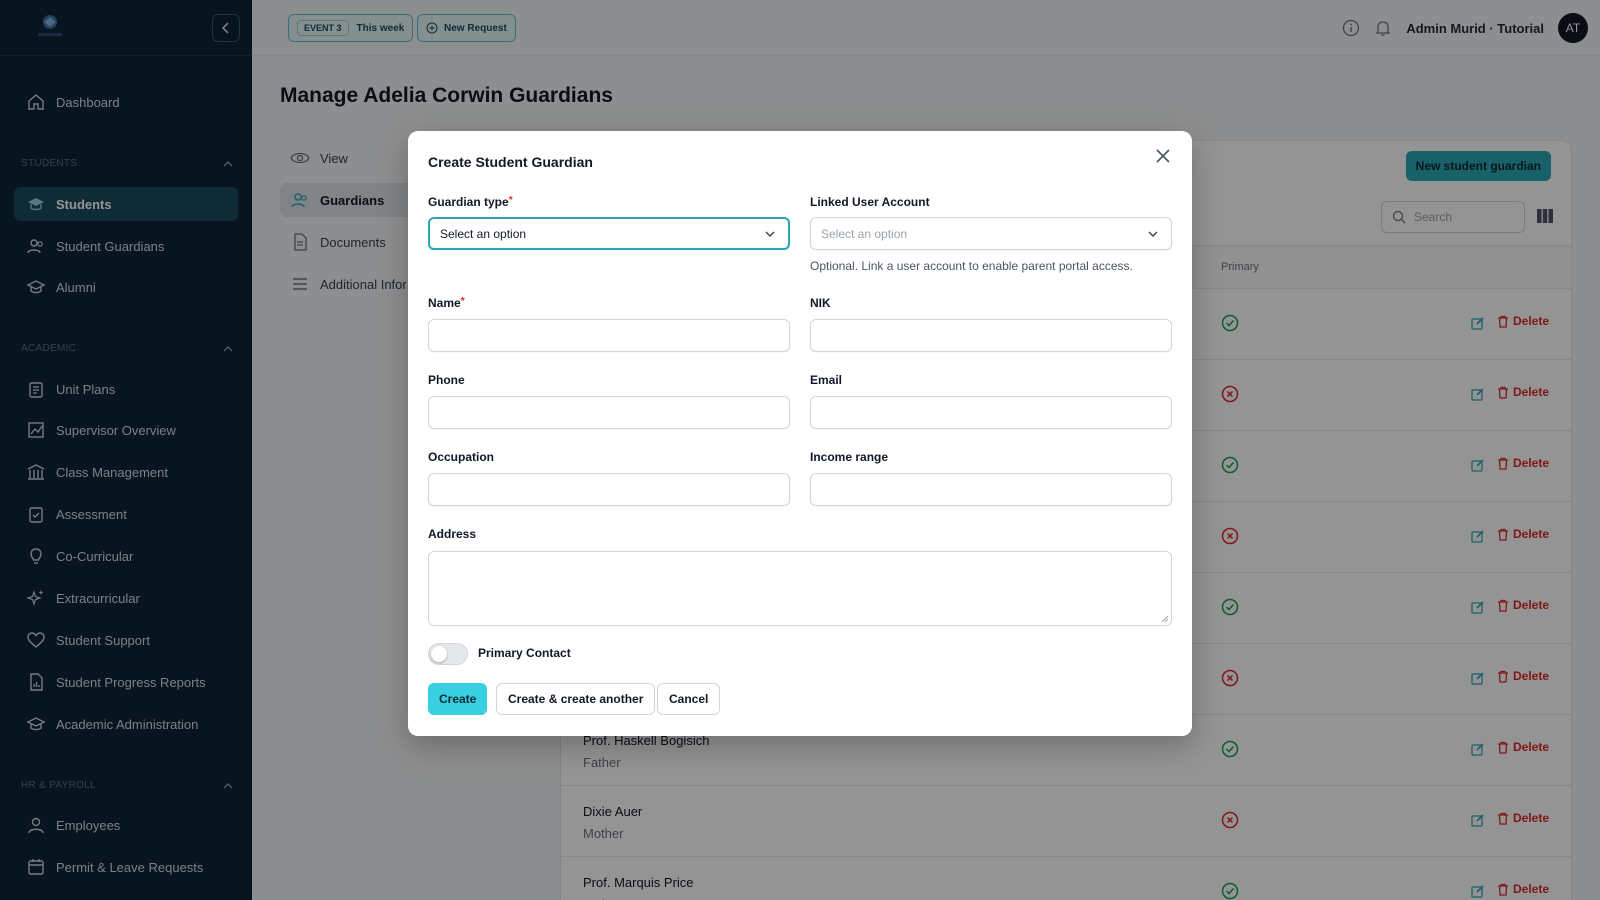 The height and width of the screenshot is (900, 1600). I want to click on linked-user-select: Select an option, so click(991, 233).